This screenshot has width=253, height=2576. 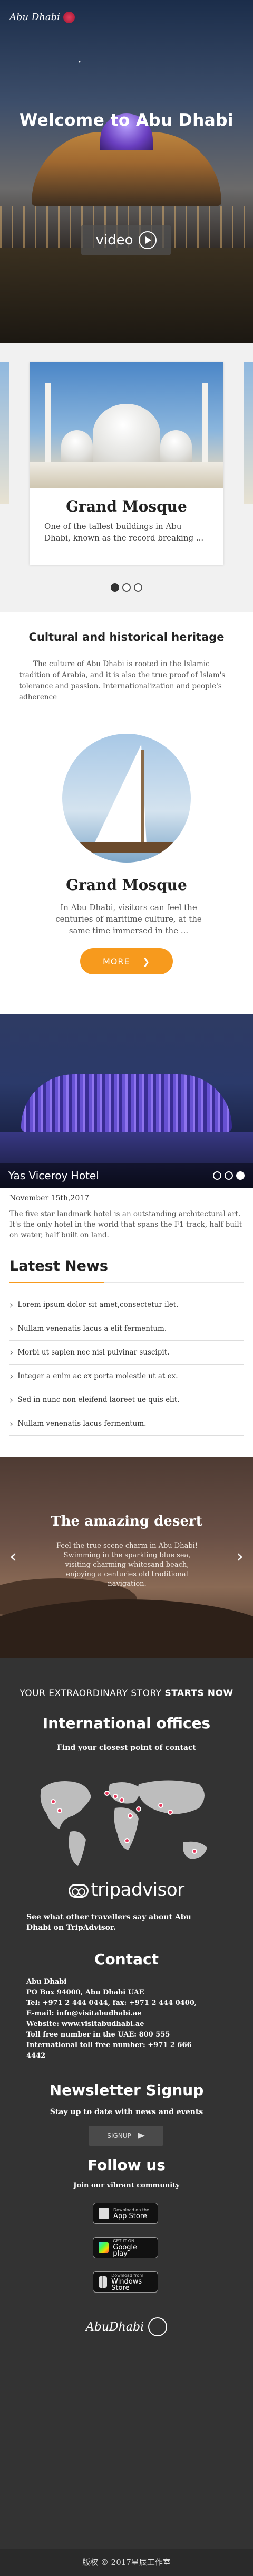 I want to click on video-button: video, so click(x=126, y=240).